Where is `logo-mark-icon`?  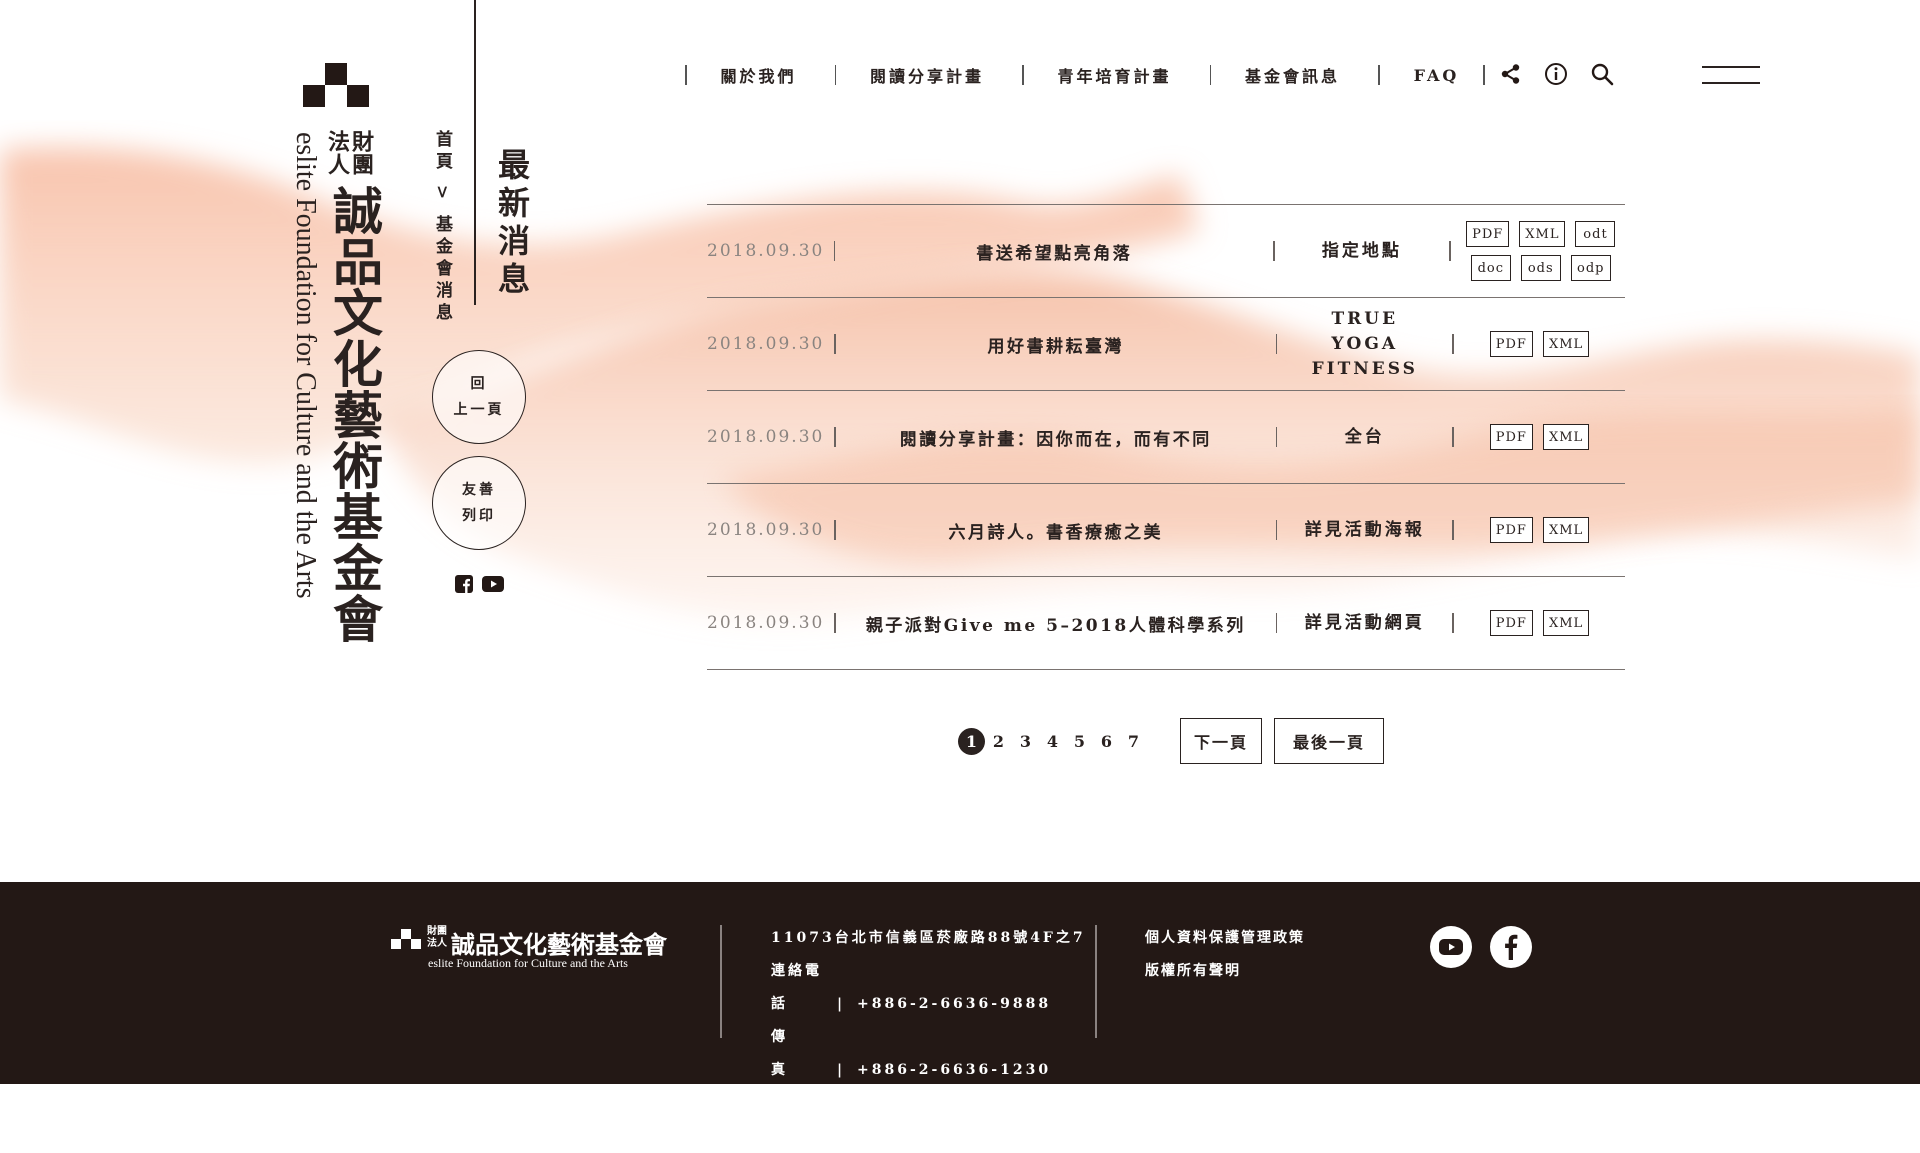
logo-mark-icon is located at coordinates (336, 85).